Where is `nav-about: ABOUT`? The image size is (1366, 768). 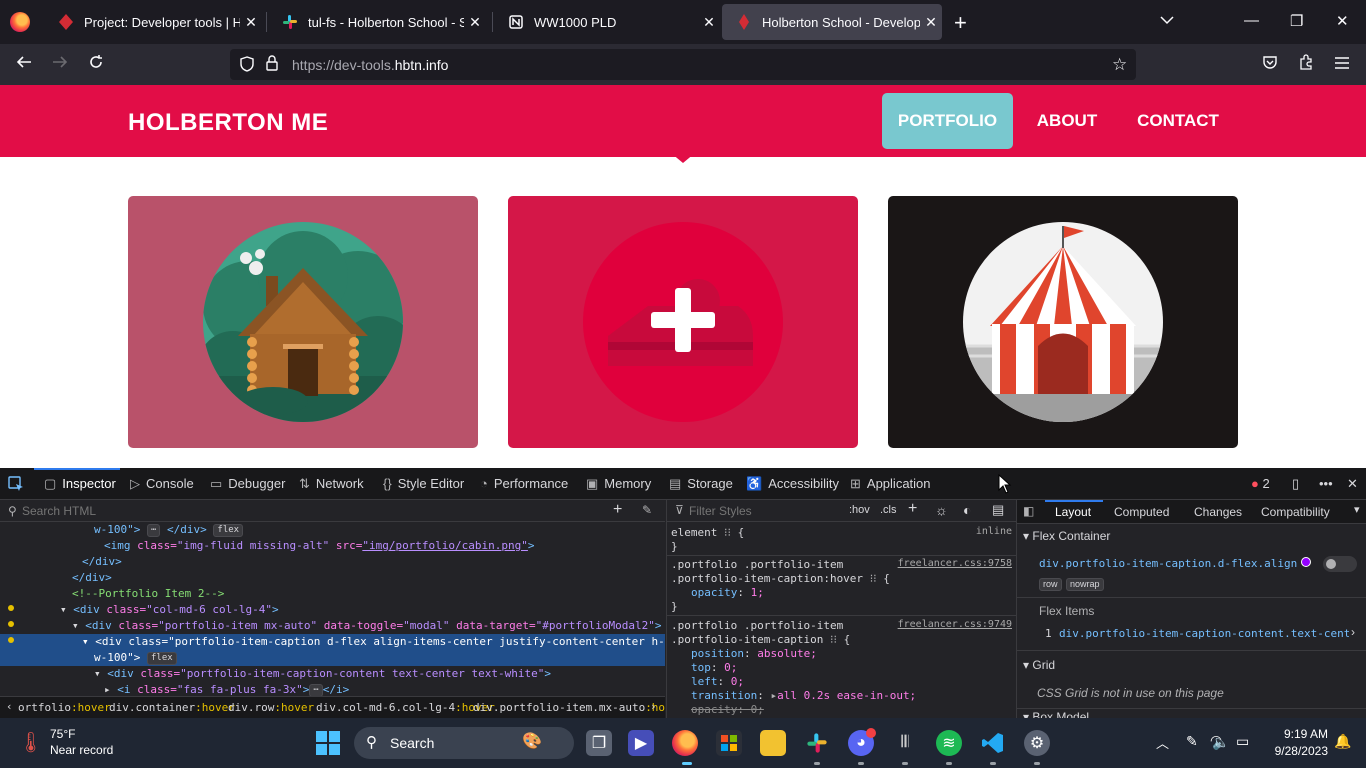 nav-about: ABOUT is located at coordinates (1067, 121).